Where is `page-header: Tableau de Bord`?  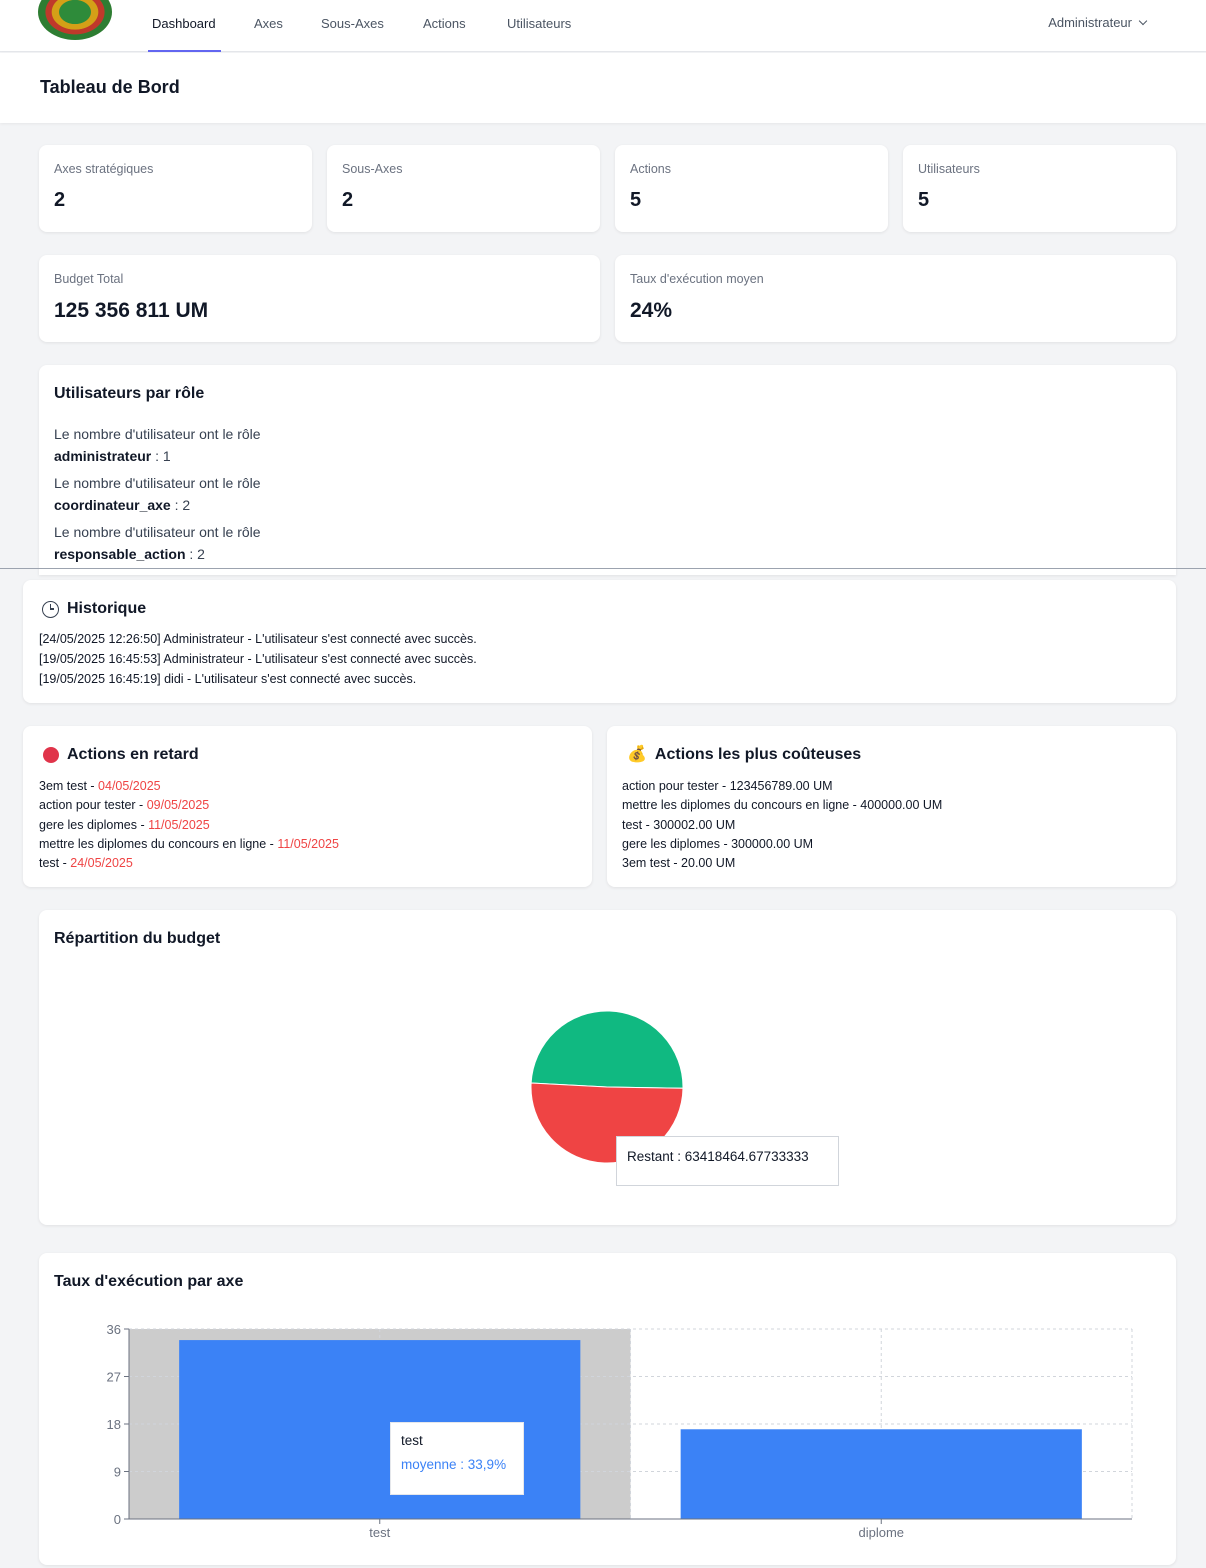
page-header: Tableau de Bord is located at coordinates (603, 88).